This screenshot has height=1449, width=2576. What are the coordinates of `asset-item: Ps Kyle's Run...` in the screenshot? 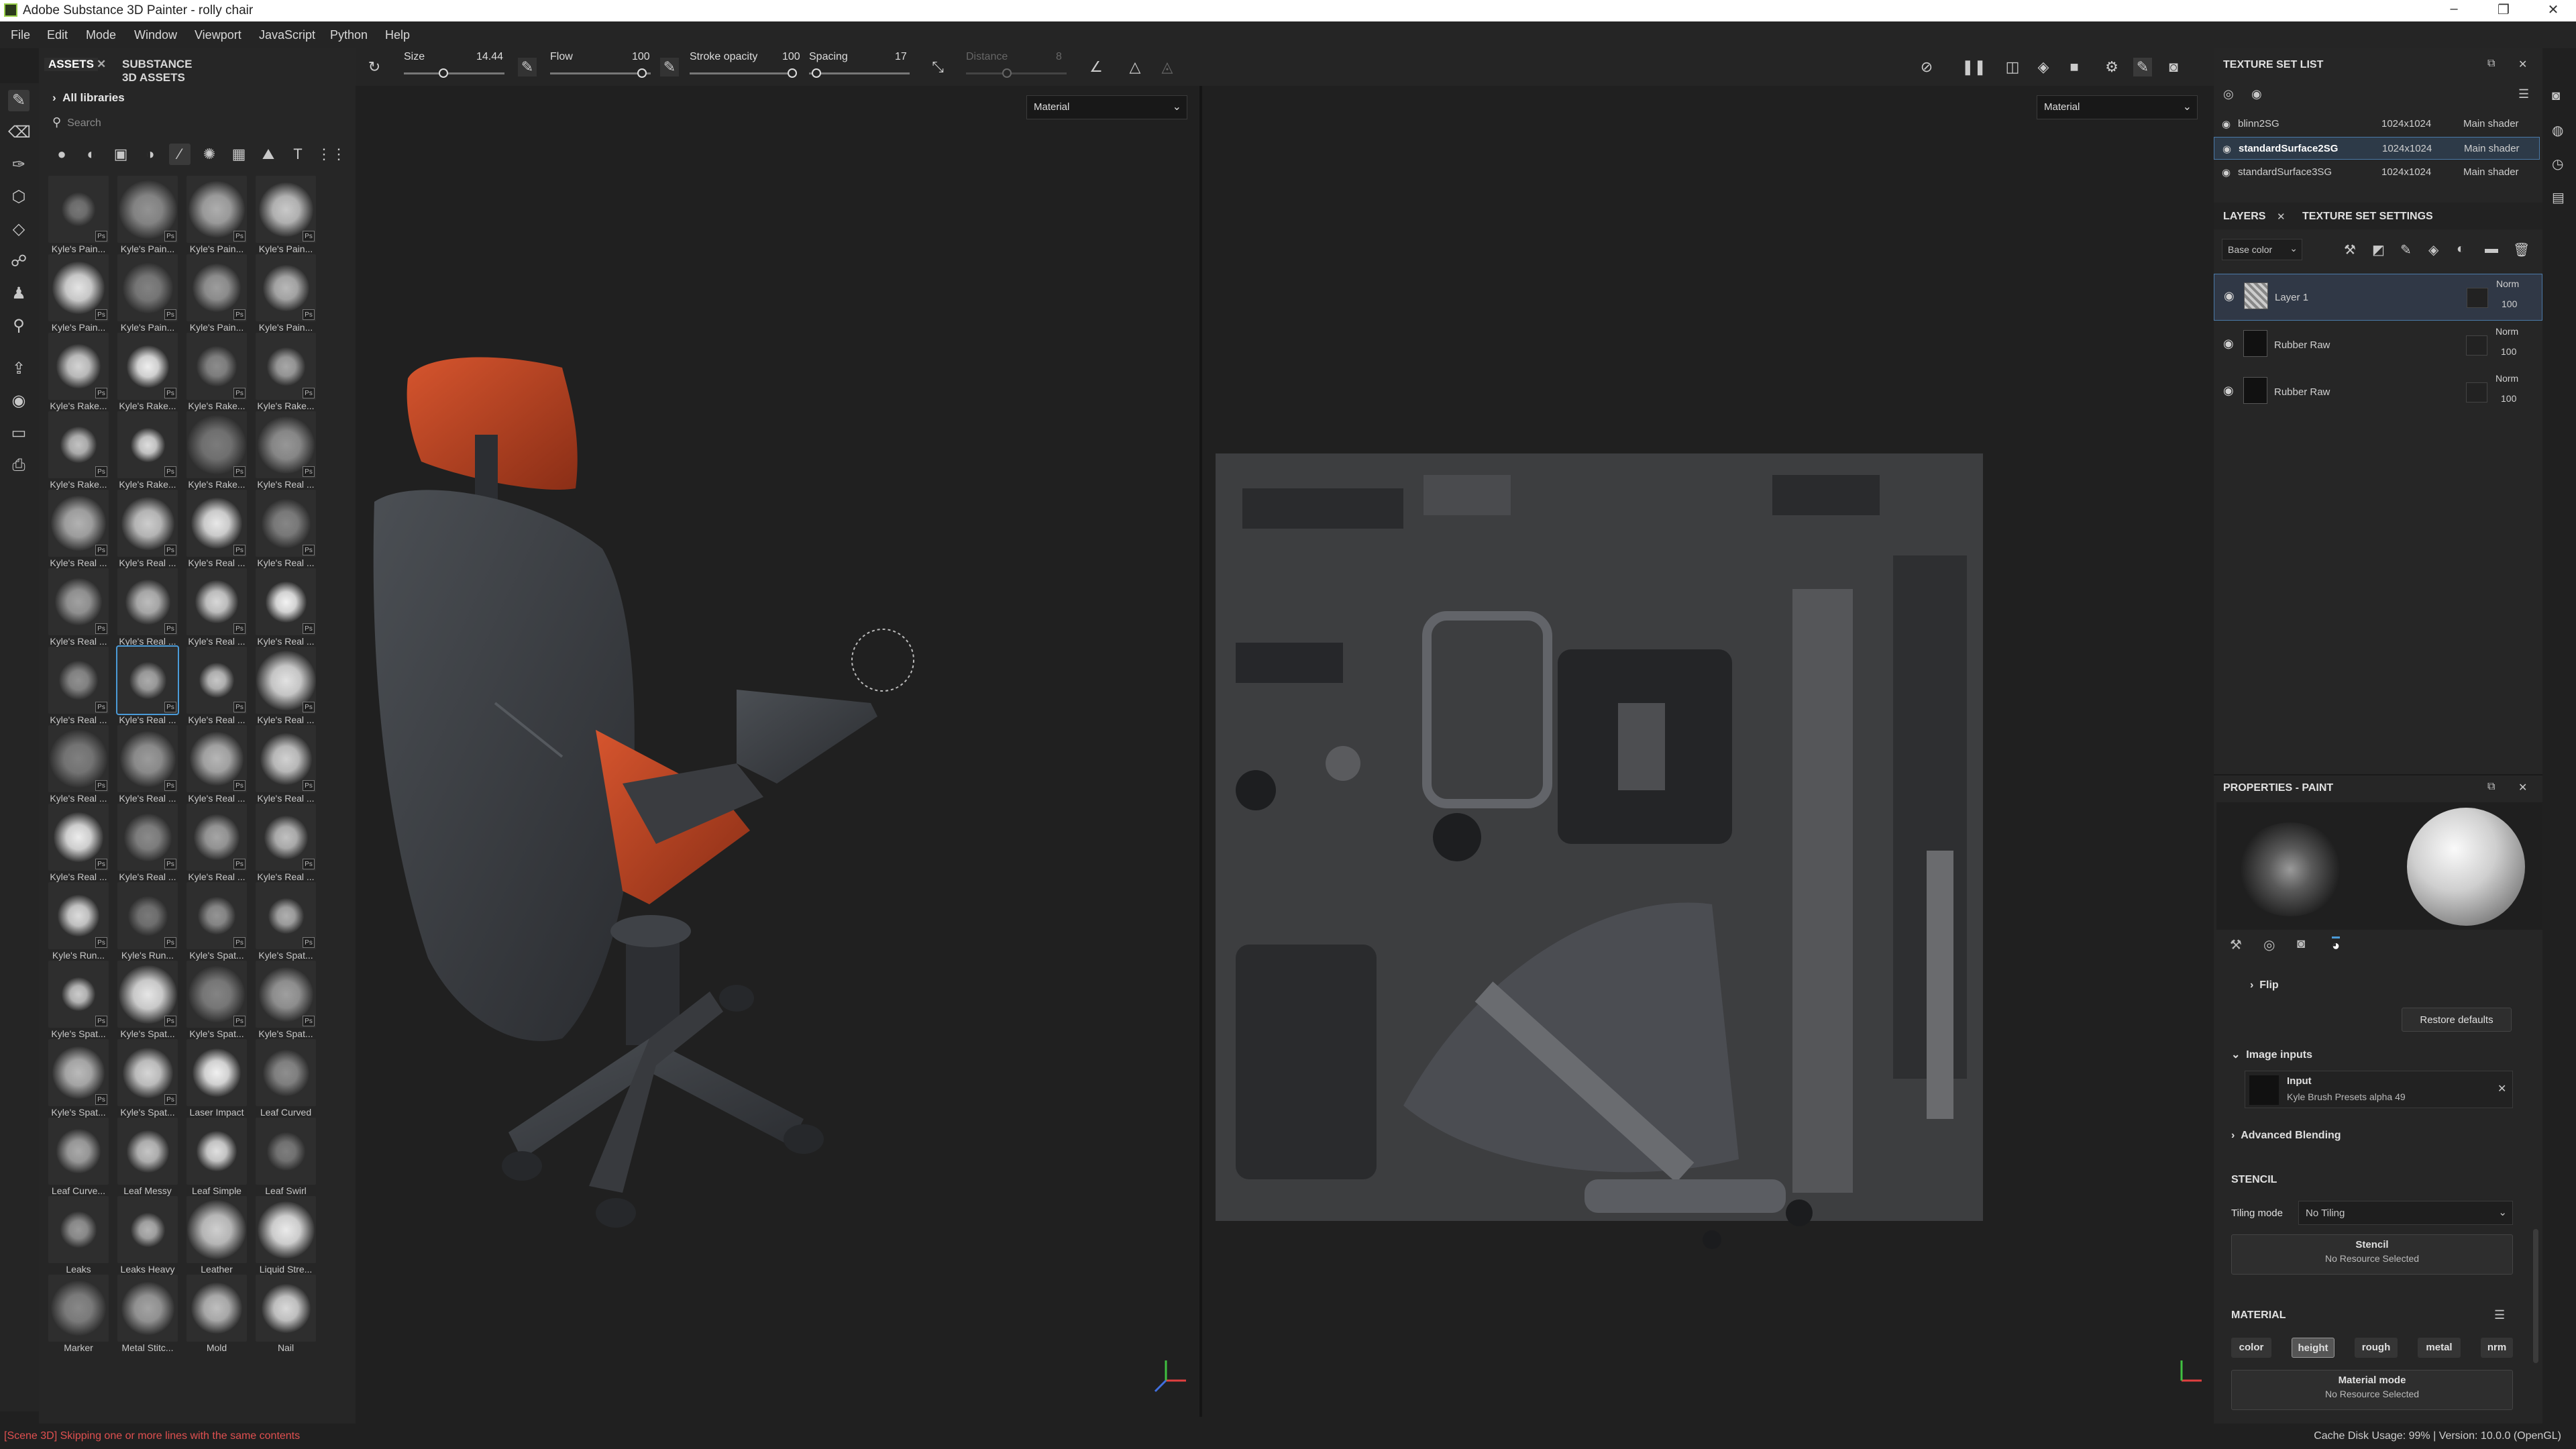 It's located at (78, 921).